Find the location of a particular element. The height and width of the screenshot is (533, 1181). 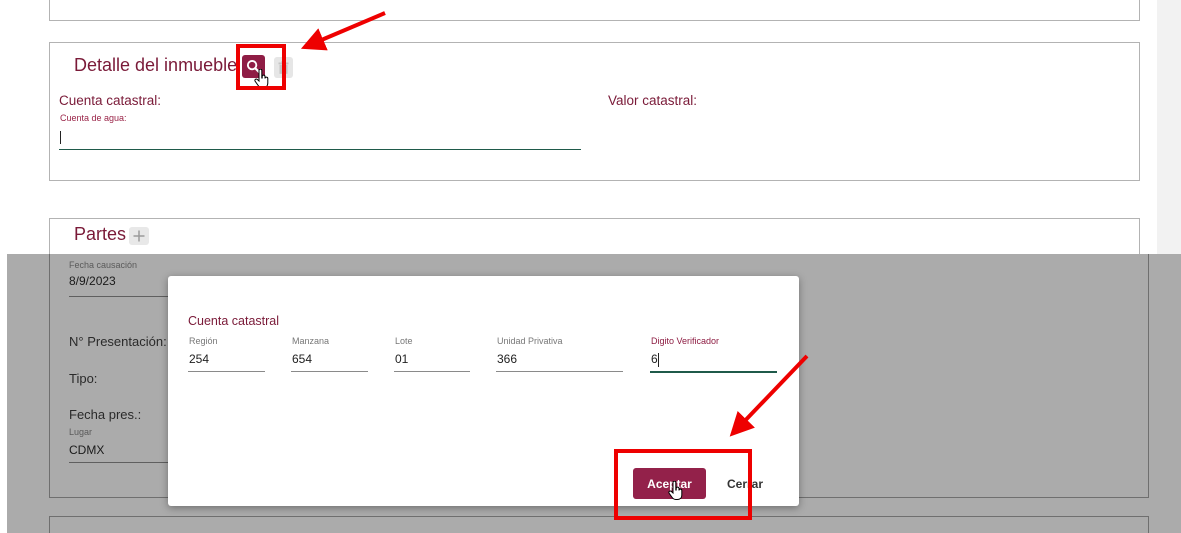

arrow-to-accept is located at coordinates (769, 395).